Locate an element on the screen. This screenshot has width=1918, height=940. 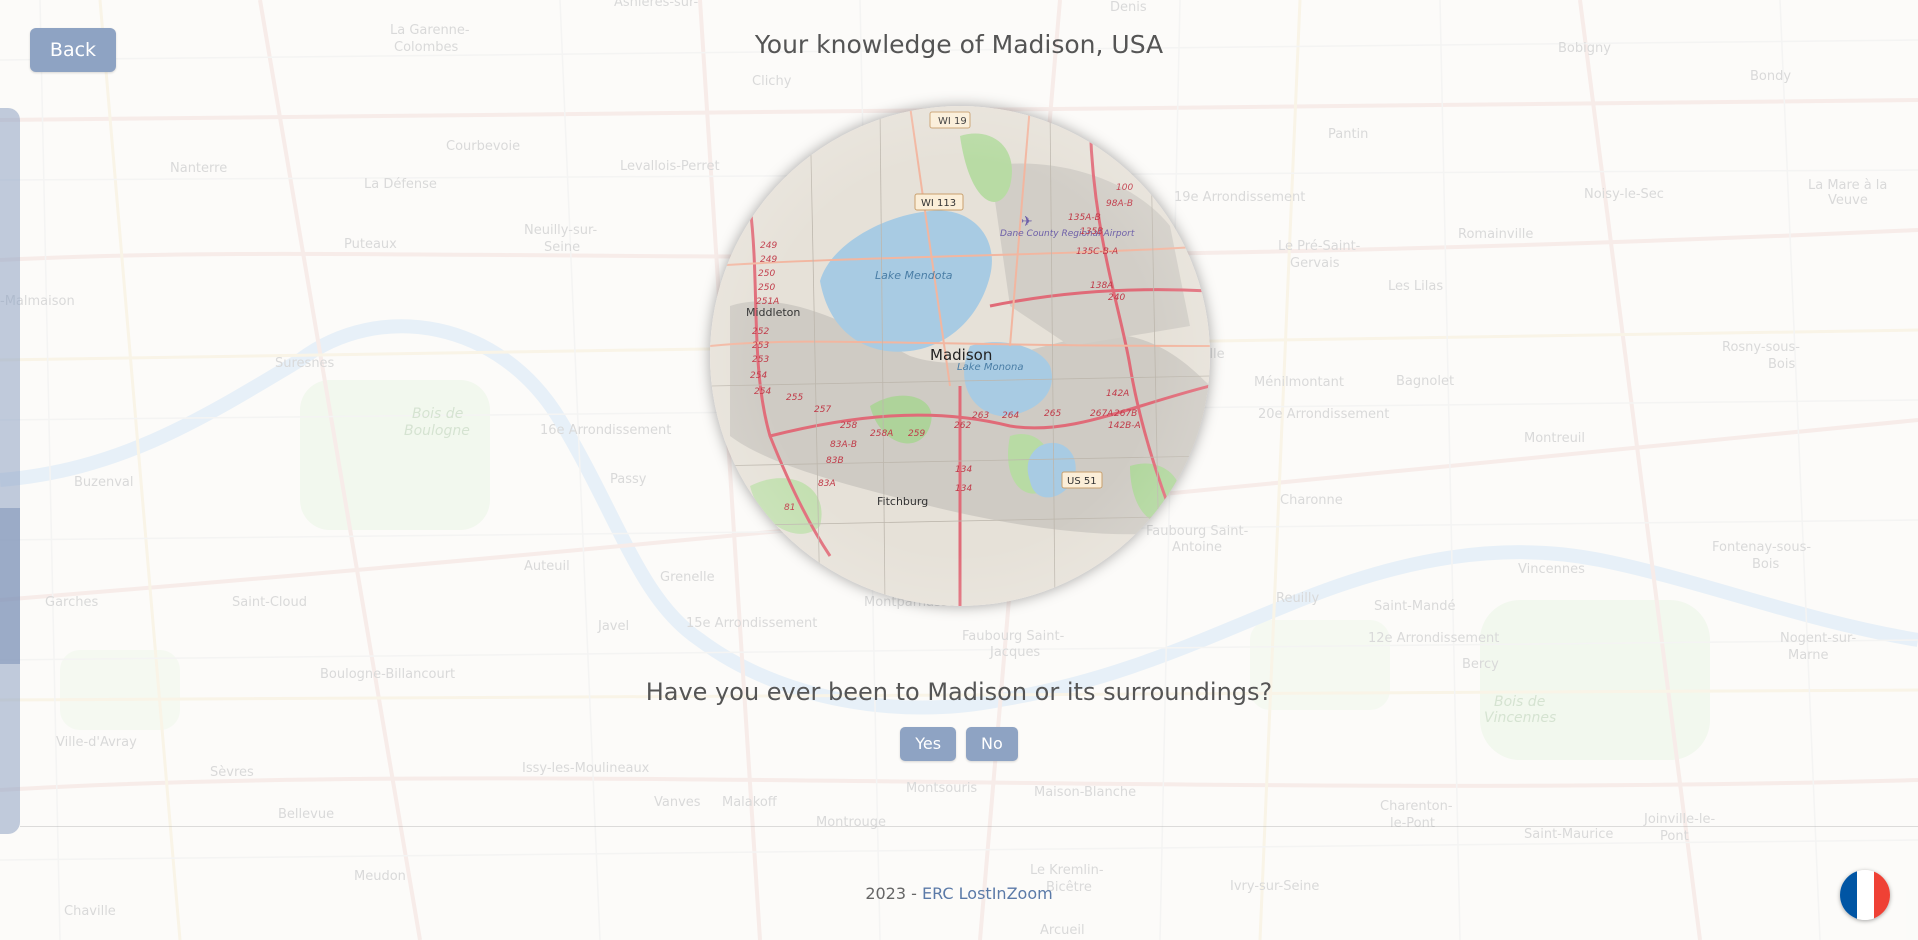
footer-year: 2023 - is located at coordinates (893, 893).